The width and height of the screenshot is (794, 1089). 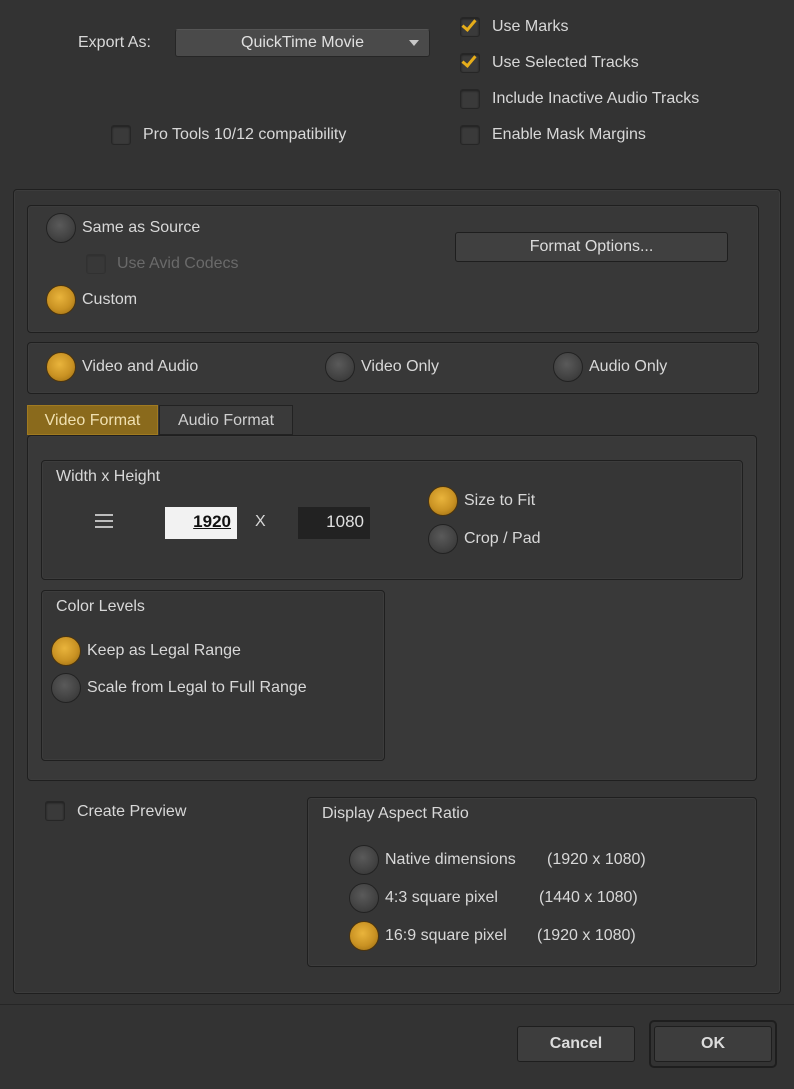 I want to click on include-inactive-audio-label: Include Inactive Audio Tracks, so click(x=596, y=98).